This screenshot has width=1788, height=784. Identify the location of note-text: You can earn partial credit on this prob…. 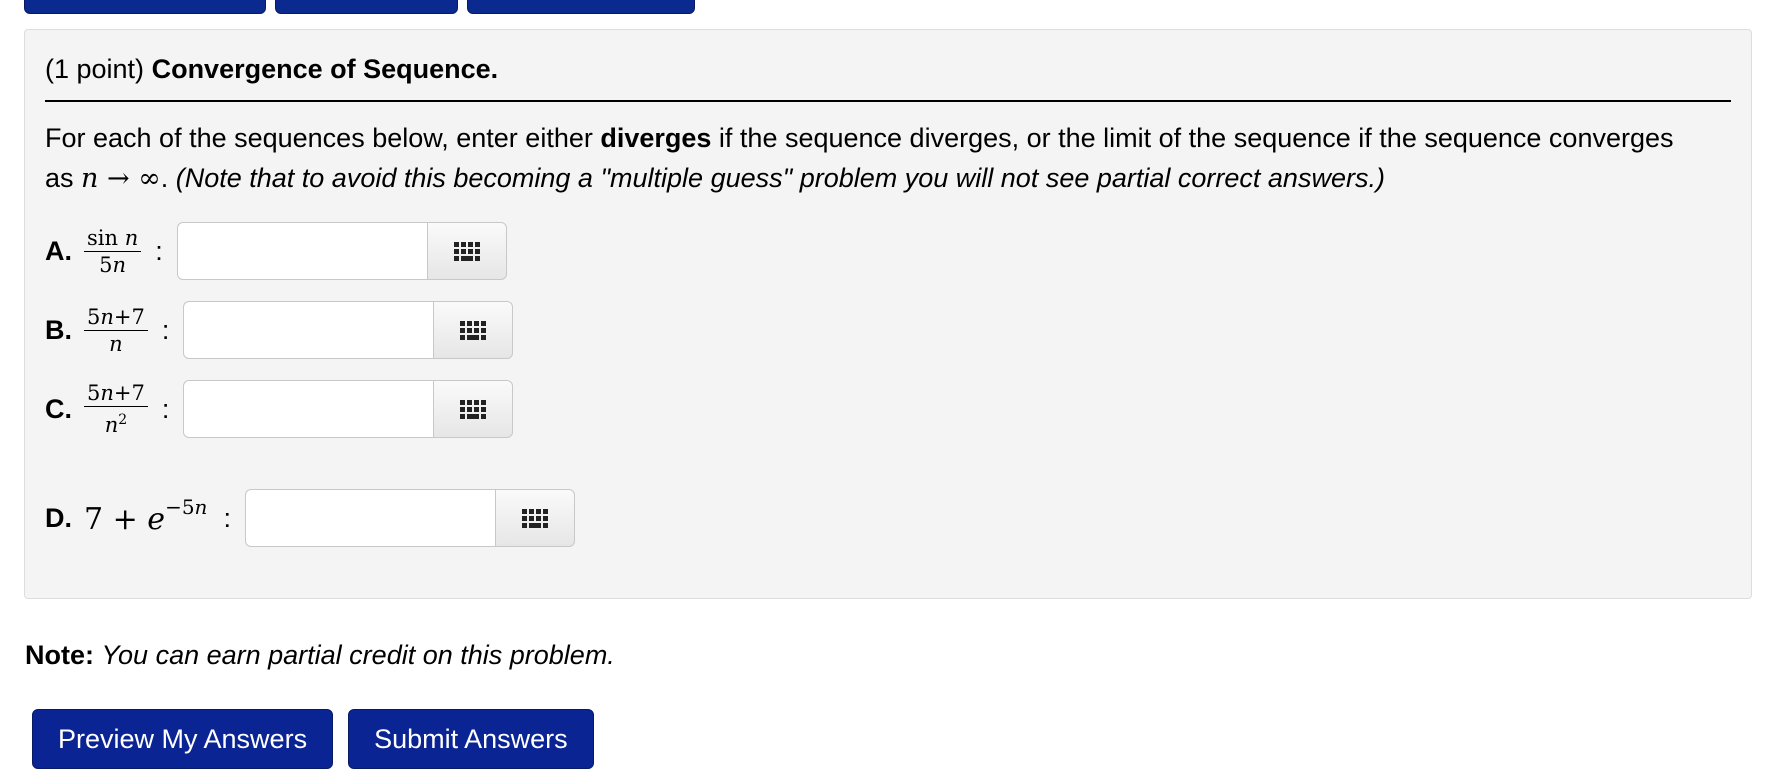
(358, 655).